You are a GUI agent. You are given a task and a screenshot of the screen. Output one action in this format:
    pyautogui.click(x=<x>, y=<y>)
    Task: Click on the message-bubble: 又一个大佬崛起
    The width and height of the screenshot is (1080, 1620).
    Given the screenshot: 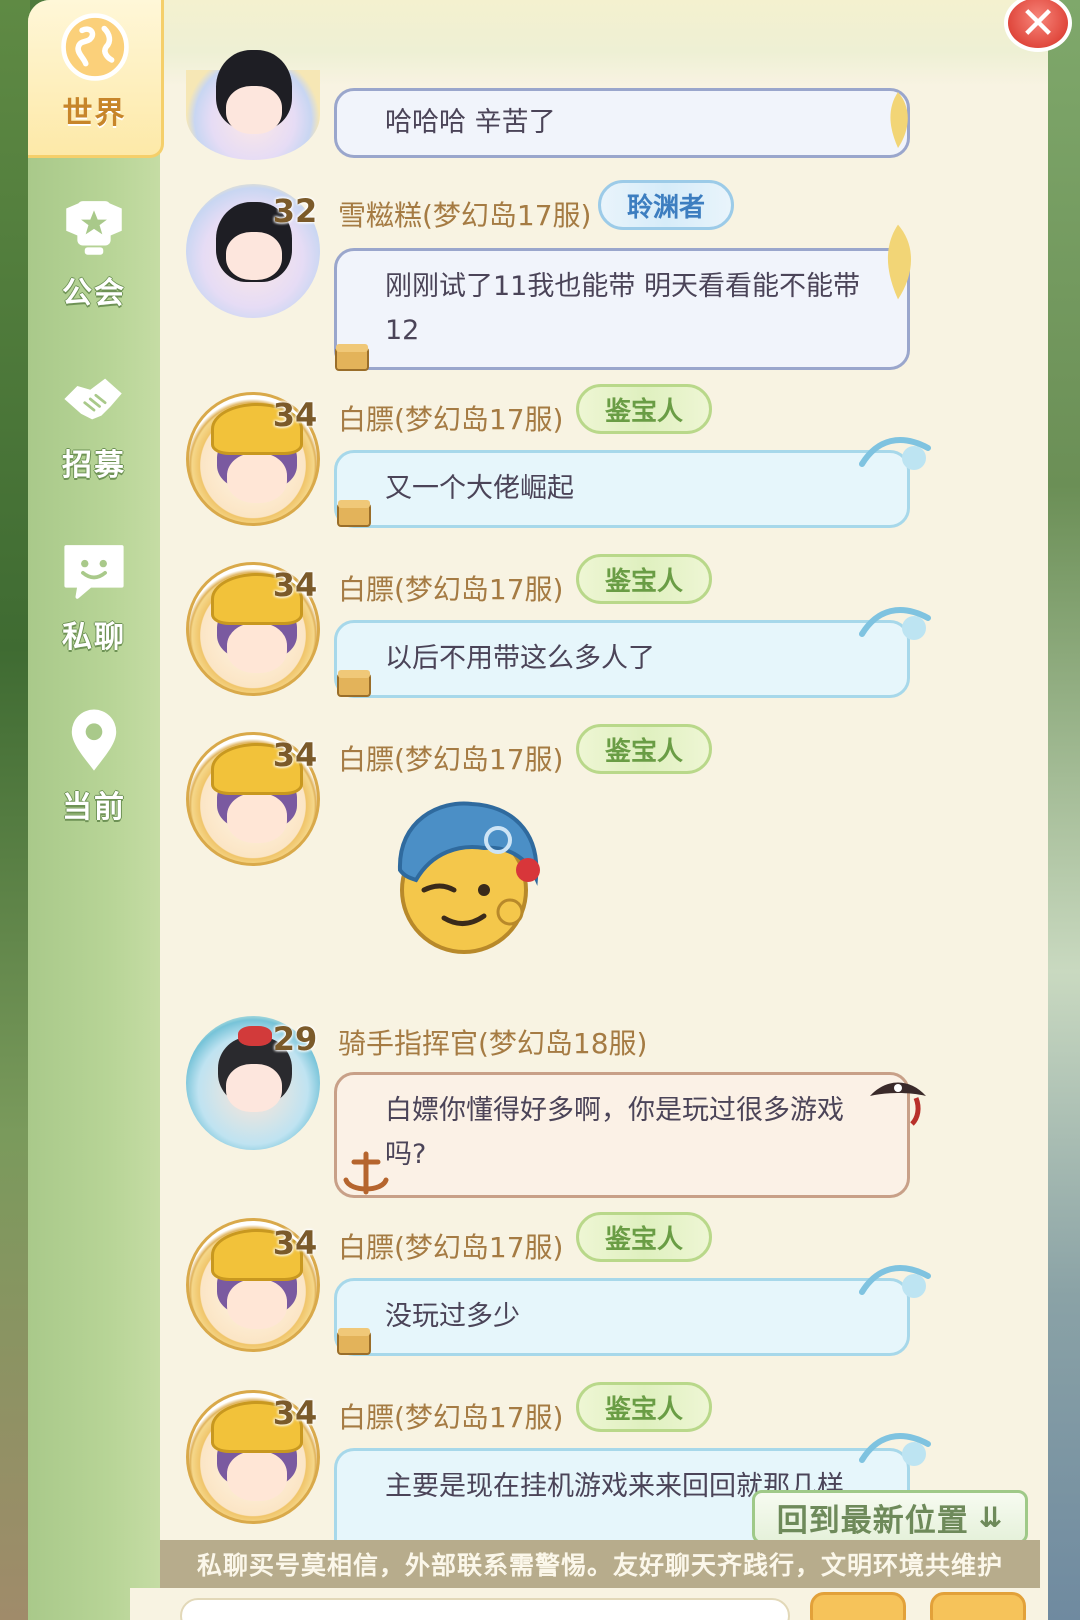 What is the action you would take?
    pyautogui.click(x=622, y=489)
    